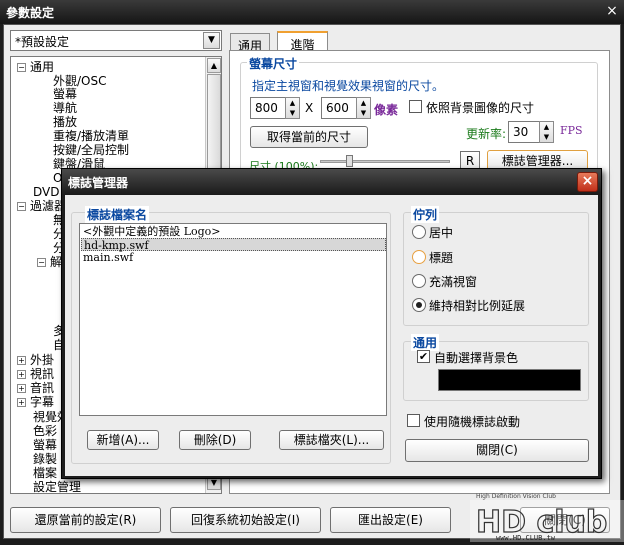  What do you see at coordinates (250, 43) in the screenshot?
I see `tab-general: 通用` at bounding box center [250, 43].